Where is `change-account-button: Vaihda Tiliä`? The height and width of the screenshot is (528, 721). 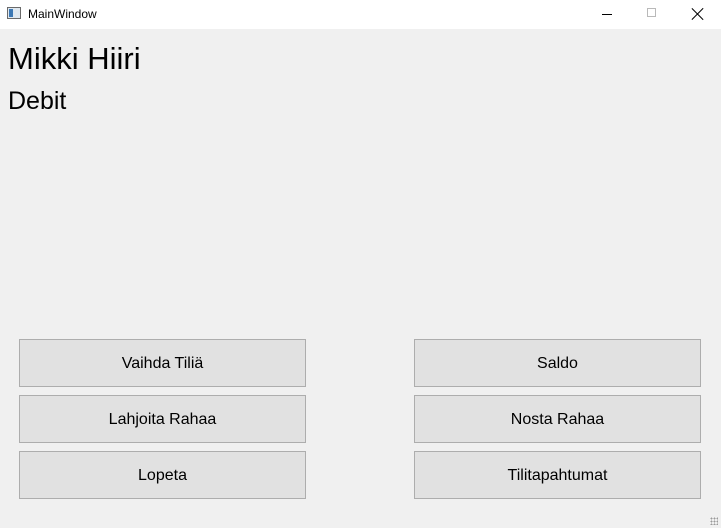
change-account-button: Vaihda Tiliä is located at coordinates (162, 363).